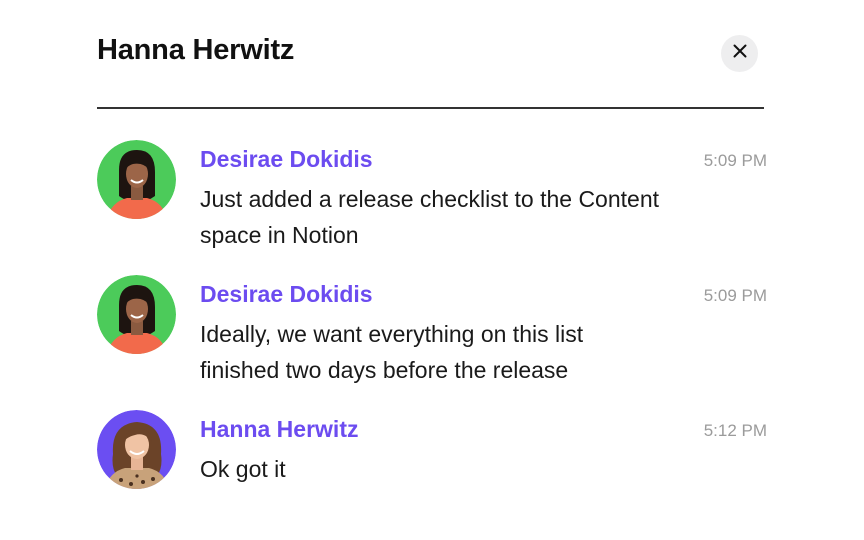 This screenshot has width=864, height=540. I want to click on message-text: Ok got it, so click(243, 469).